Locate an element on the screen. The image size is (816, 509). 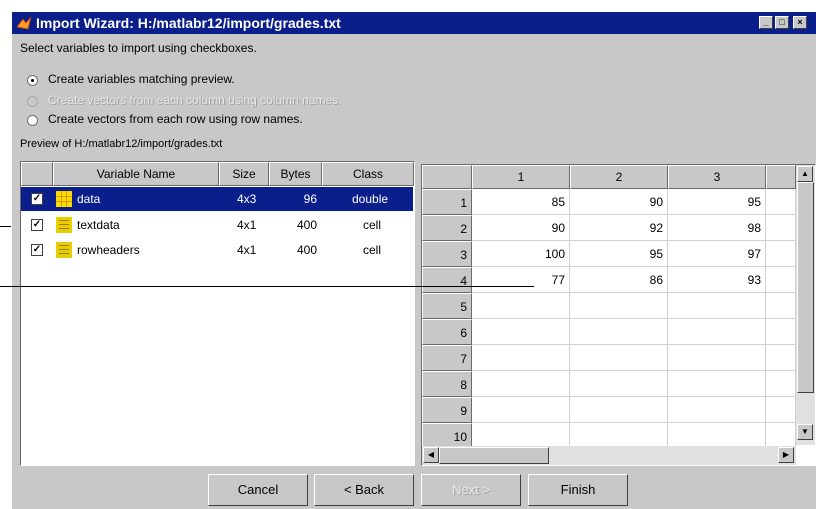
grid-row-header: 6 is located at coordinates (447, 332).